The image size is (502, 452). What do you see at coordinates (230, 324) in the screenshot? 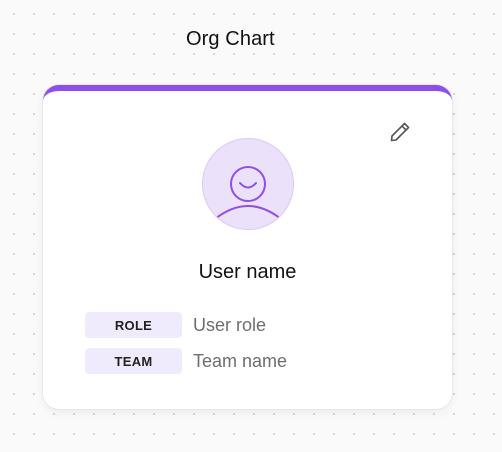
I see `role-value: User role` at bounding box center [230, 324].